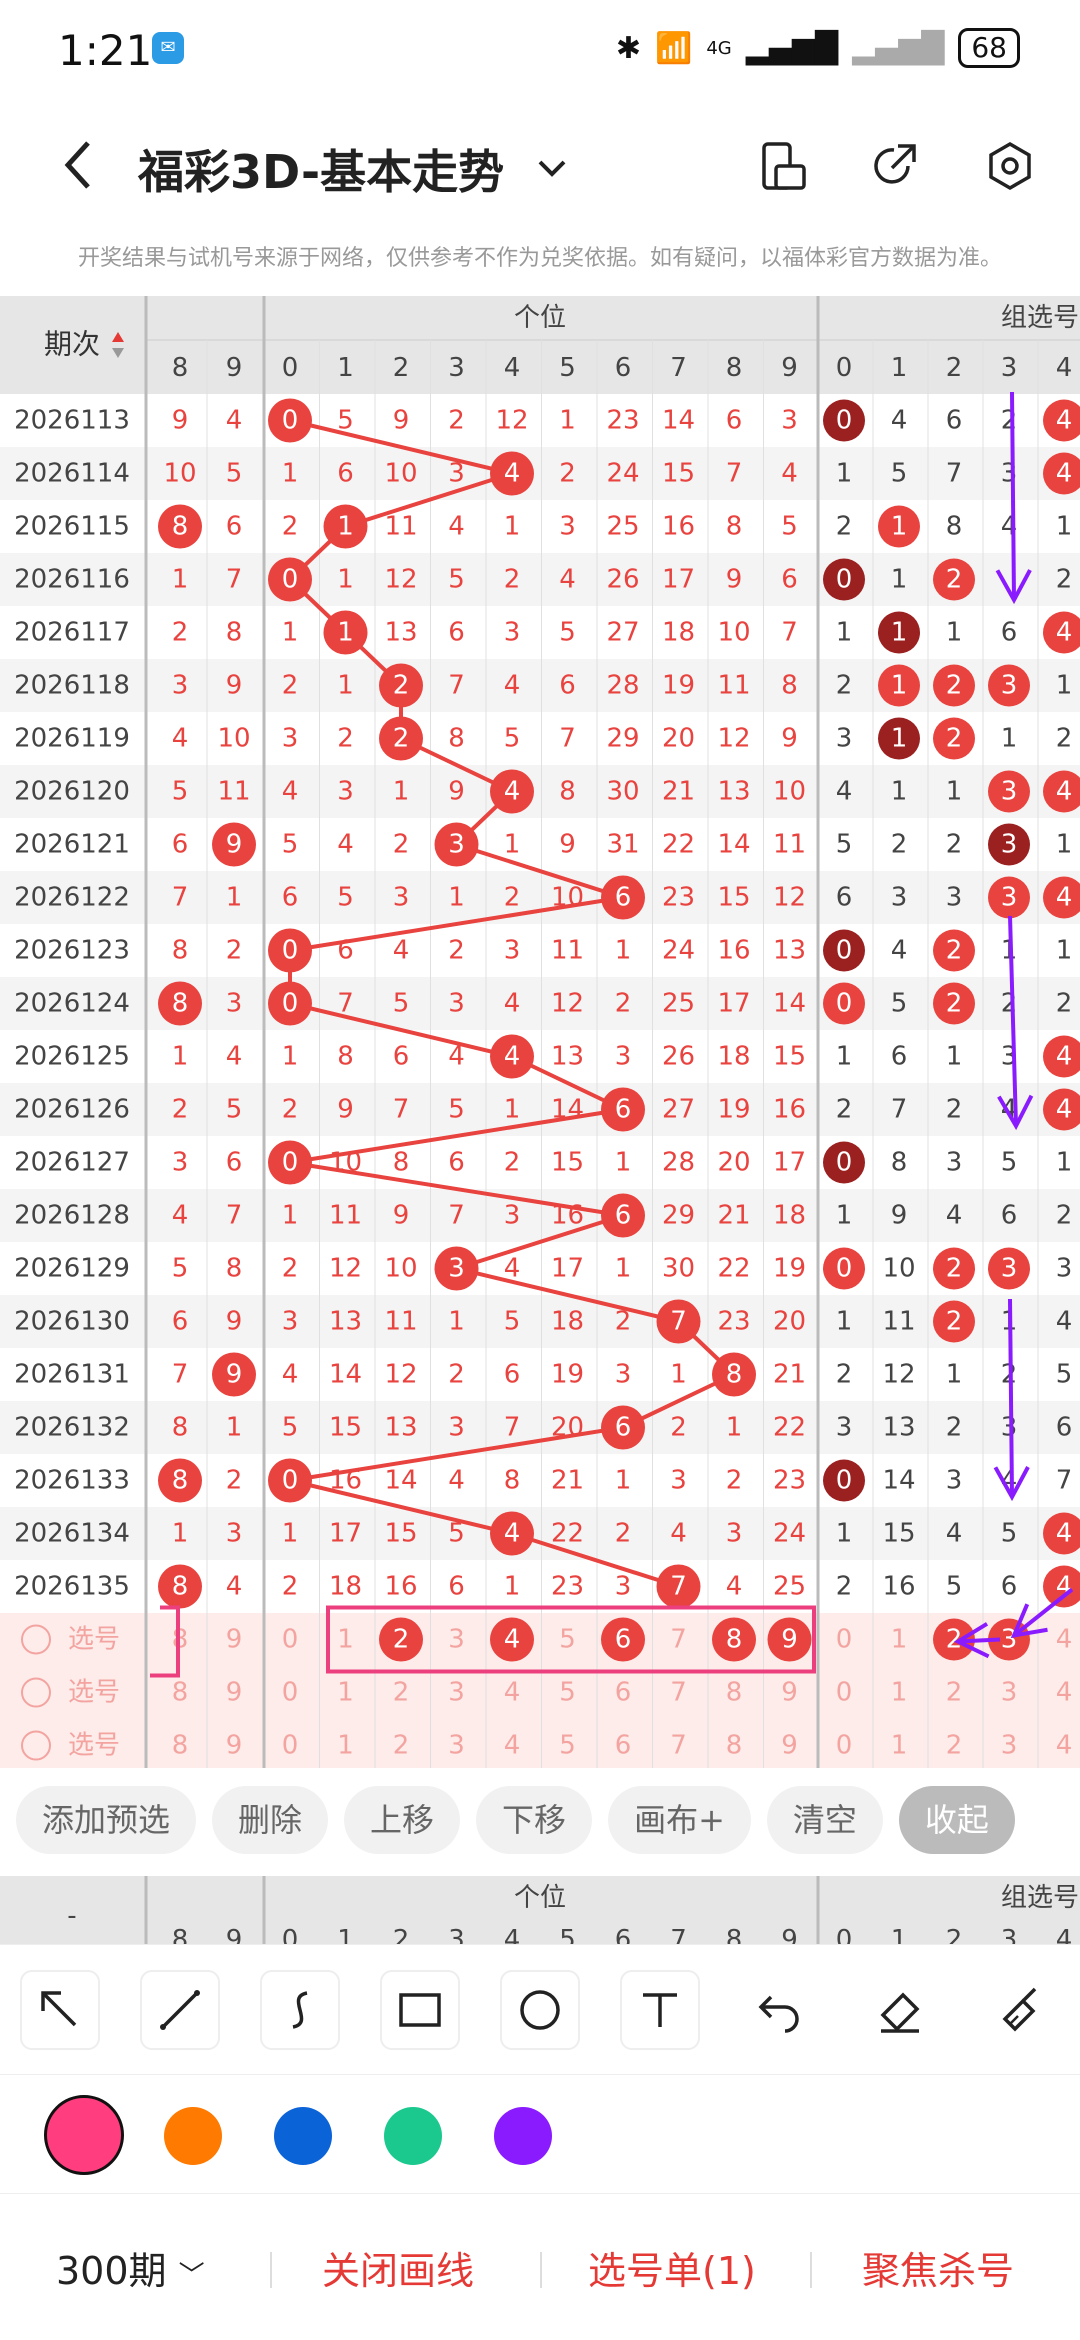 The width and height of the screenshot is (1080, 2340). Describe the element at coordinates (672, 2267) in the screenshot. I see `selection-list-button: 选号单(1)` at that location.